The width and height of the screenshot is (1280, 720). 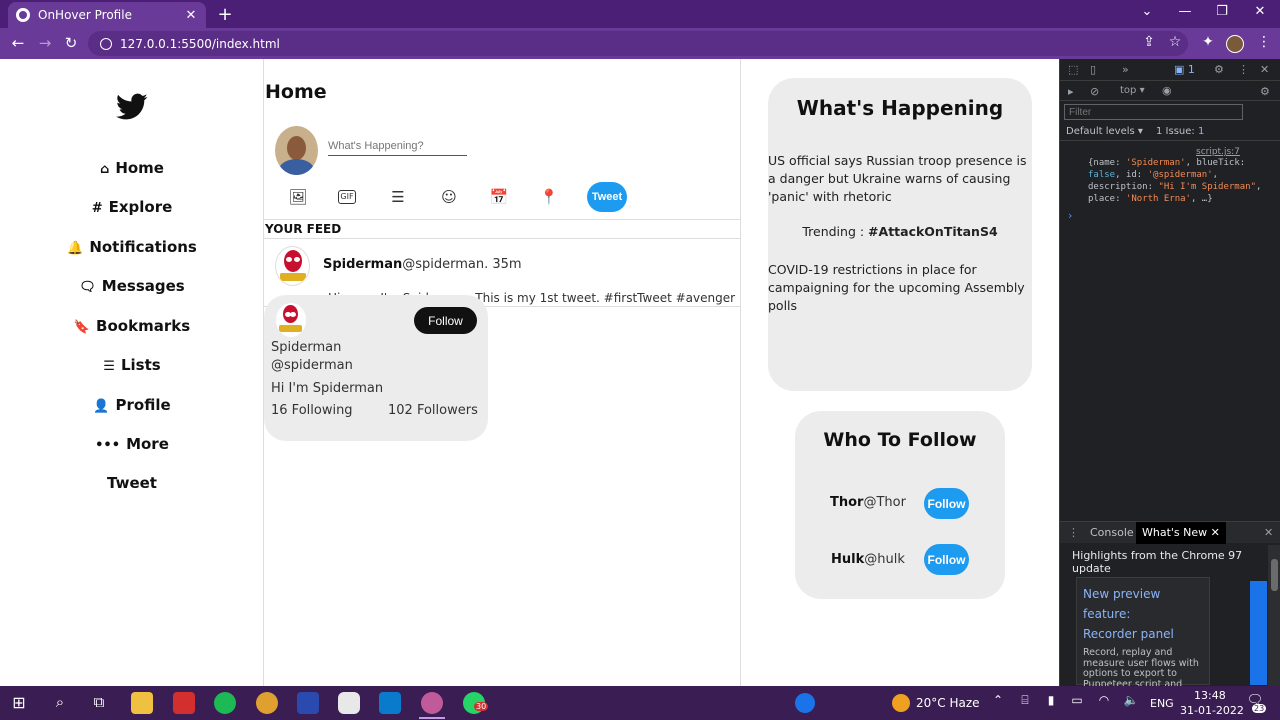 What do you see at coordinates (1125, 69) in the screenshot?
I see `more-tabs-icon: »` at bounding box center [1125, 69].